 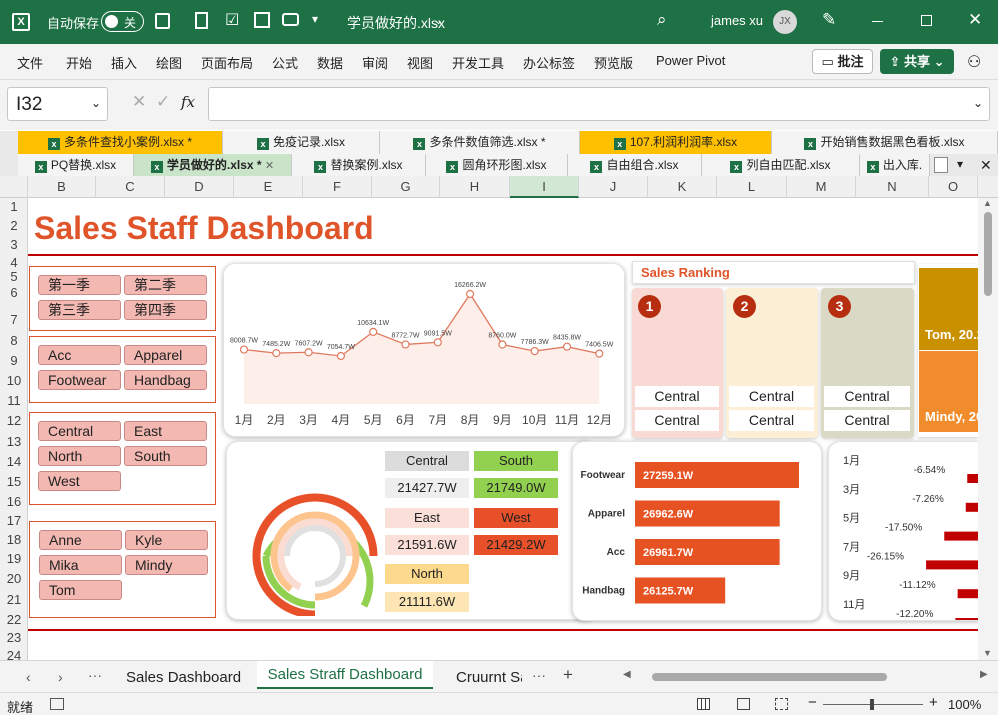 What do you see at coordinates (769, 677) in the screenshot?
I see `horizontal-scrollbar` at bounding box center [769, 677].